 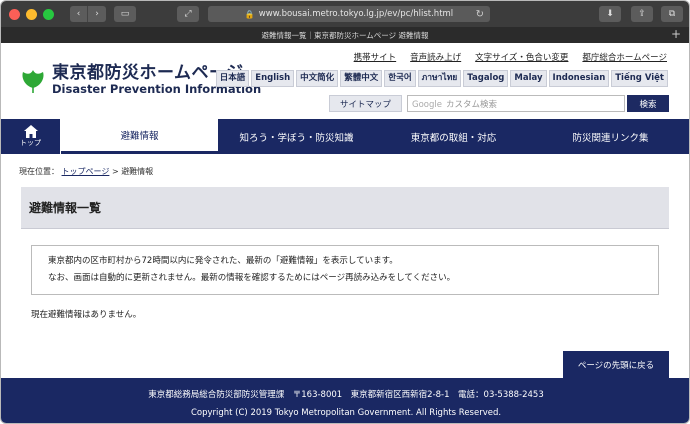 What do you see at coordinates (30, 131) in the screenshot?
I see `home-icon` at bounding box center [30, 131].